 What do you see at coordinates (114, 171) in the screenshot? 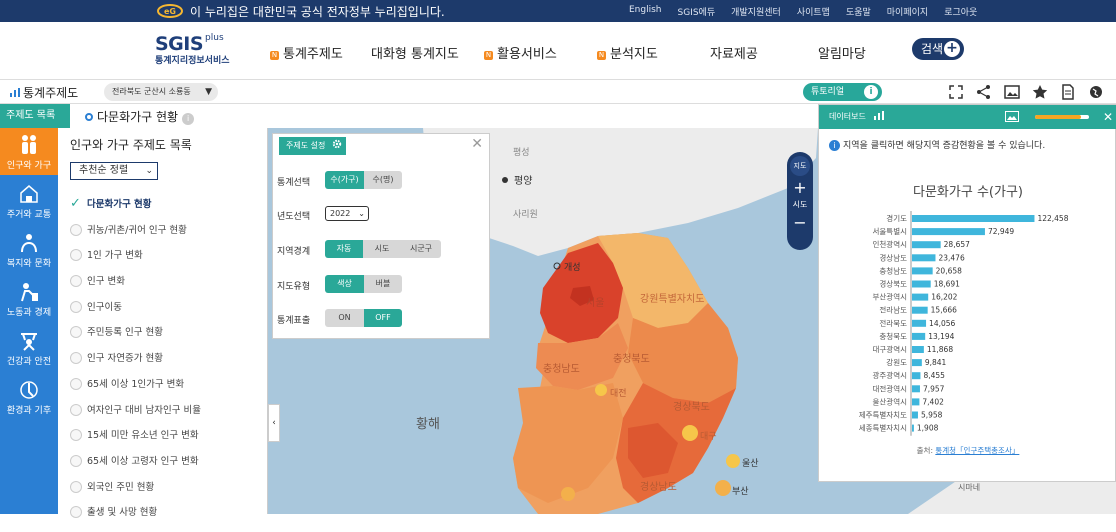
I see `sort-select: 추천순 정렬 ⌄` at bounding box center [114, 171].